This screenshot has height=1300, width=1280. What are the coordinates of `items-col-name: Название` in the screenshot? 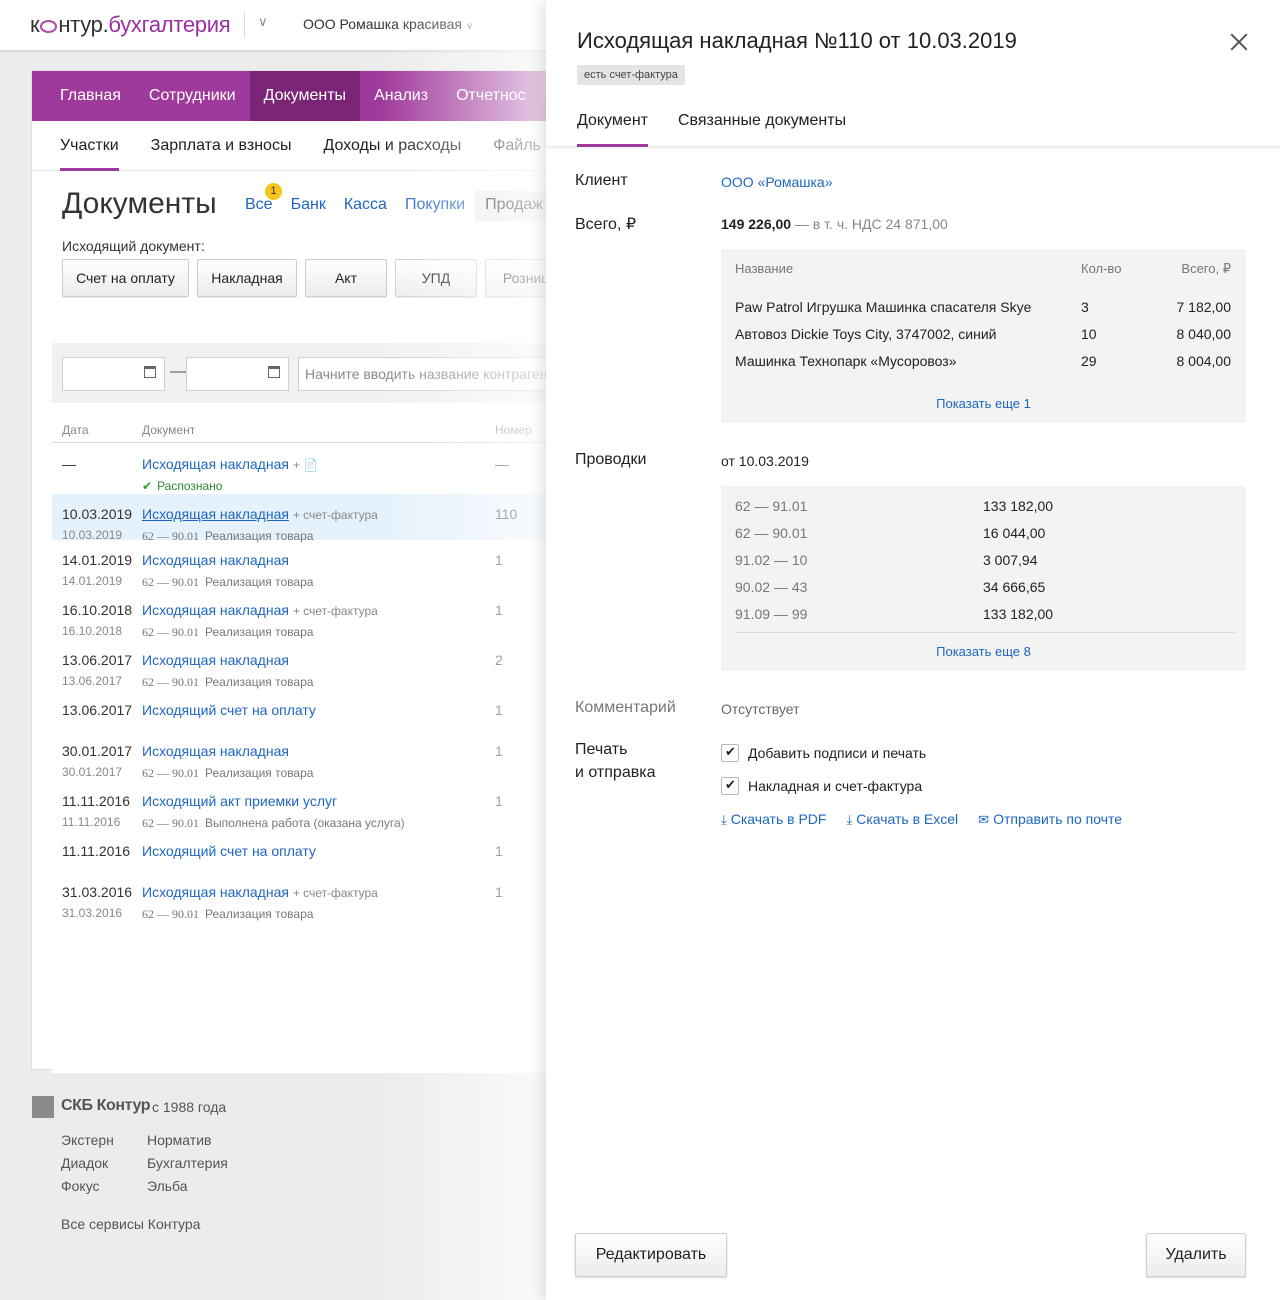 It's located at (764, 268).